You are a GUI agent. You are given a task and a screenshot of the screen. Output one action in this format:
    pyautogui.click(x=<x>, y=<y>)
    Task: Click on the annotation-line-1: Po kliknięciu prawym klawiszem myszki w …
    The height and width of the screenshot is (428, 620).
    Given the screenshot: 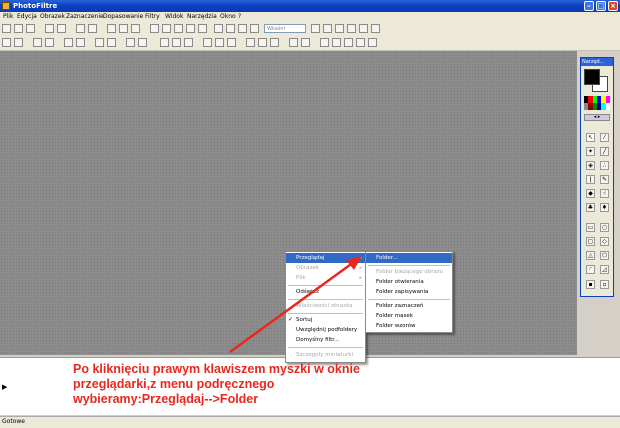 What is the action you would take?
    pyautogui.click(x=216, y=369)
    